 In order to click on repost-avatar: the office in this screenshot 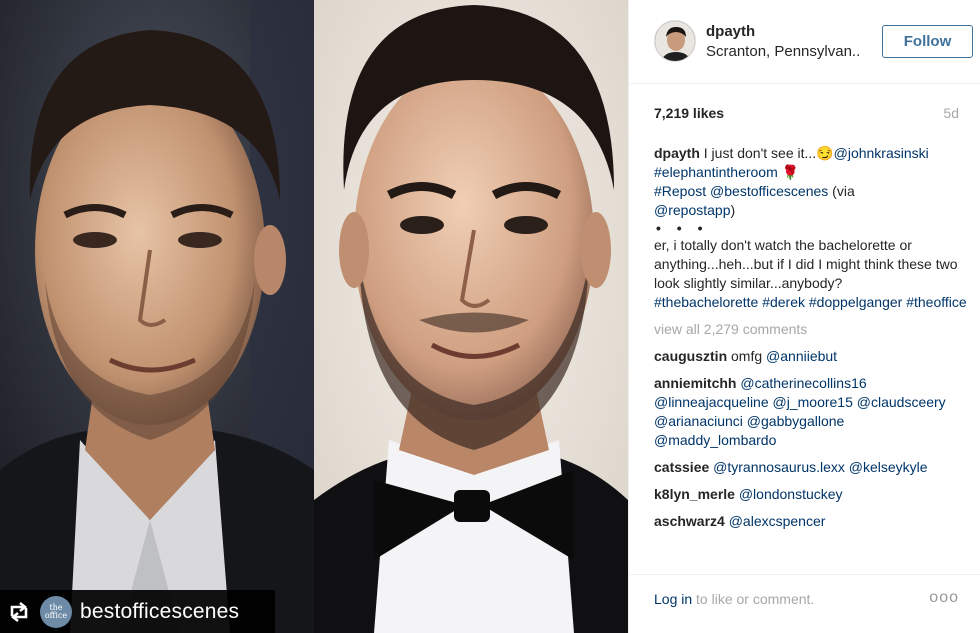, I will do `click(56, 611)`.